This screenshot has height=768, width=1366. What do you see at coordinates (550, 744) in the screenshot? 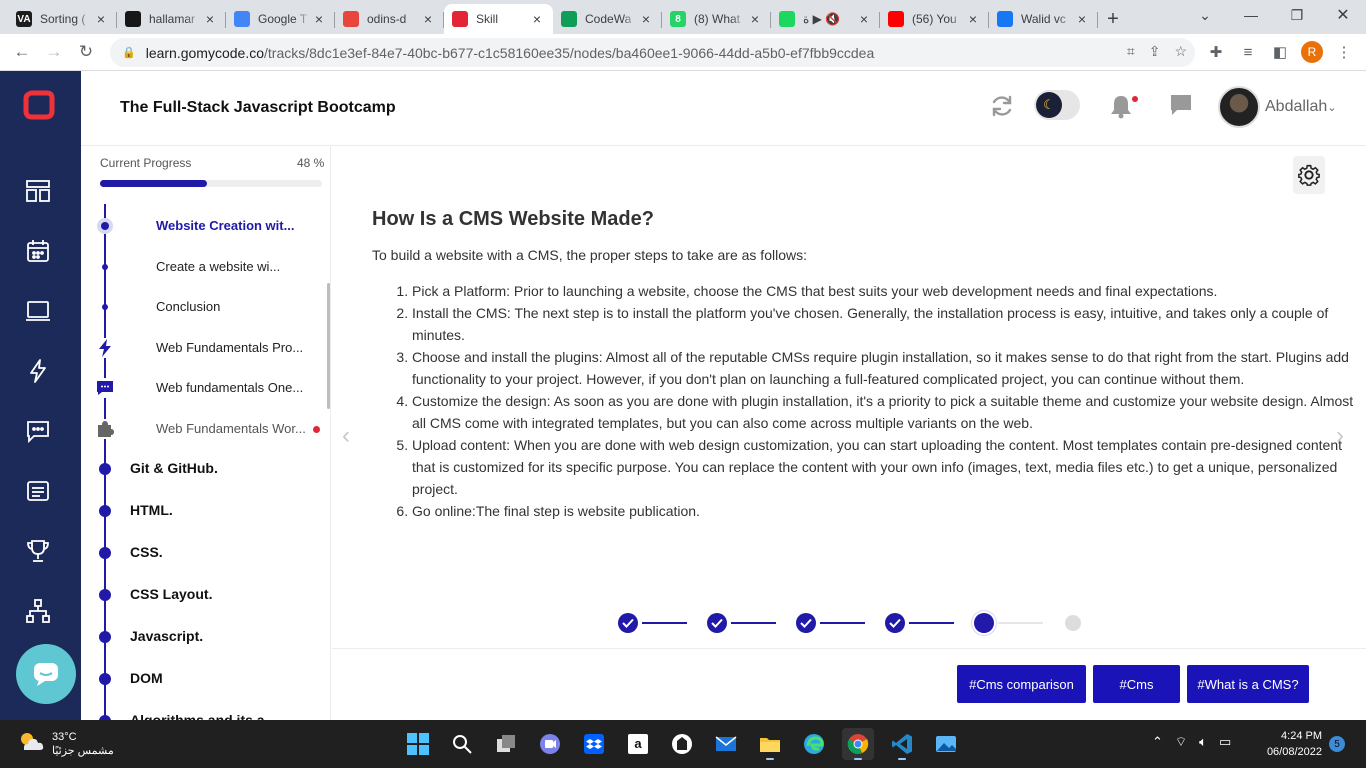
I see `teams-chat-icon` at bounding box center [550, 744].